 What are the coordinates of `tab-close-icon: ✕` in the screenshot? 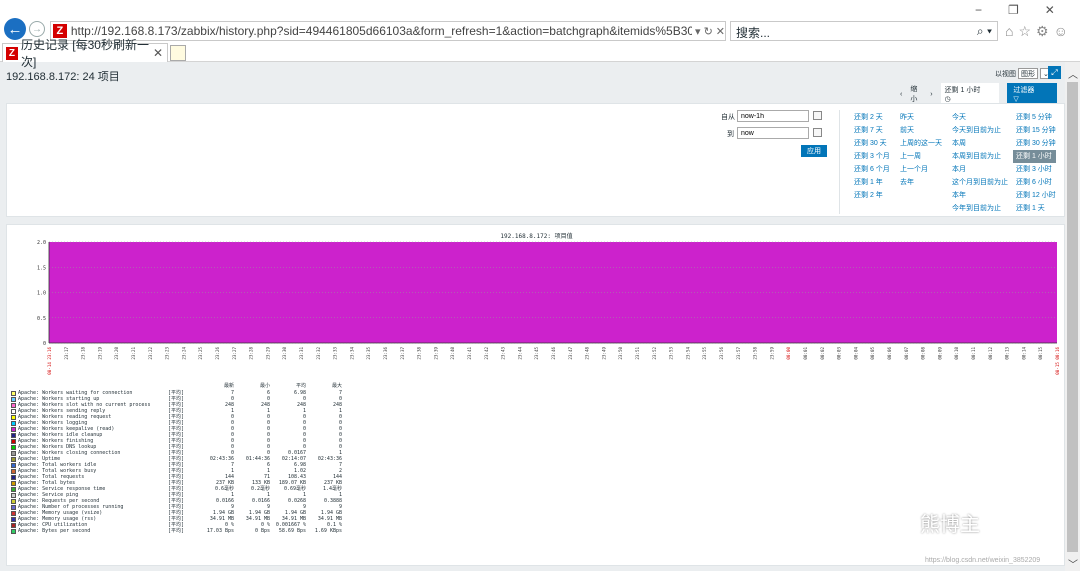 It's located at (158, 53).